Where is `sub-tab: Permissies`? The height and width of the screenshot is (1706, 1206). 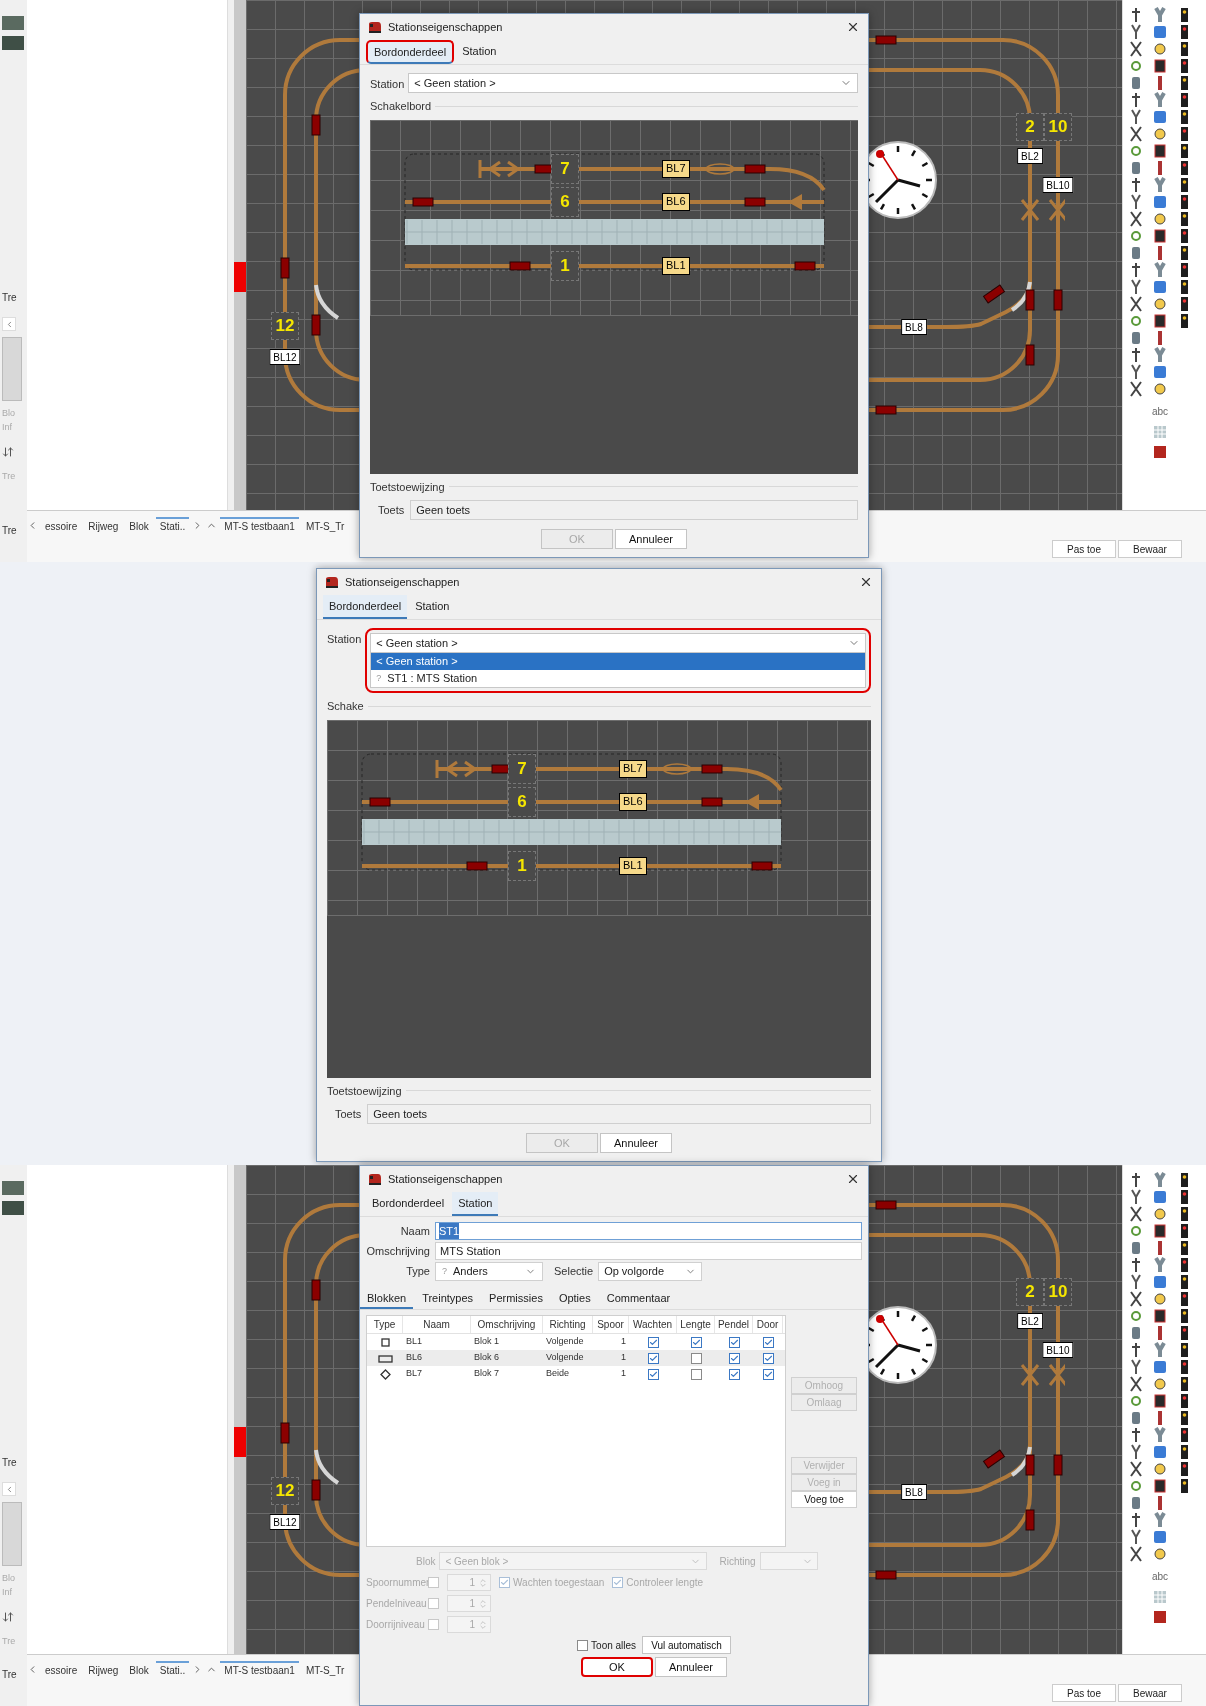 sub-tab: Permissies is located at coordinates (516, 1299).